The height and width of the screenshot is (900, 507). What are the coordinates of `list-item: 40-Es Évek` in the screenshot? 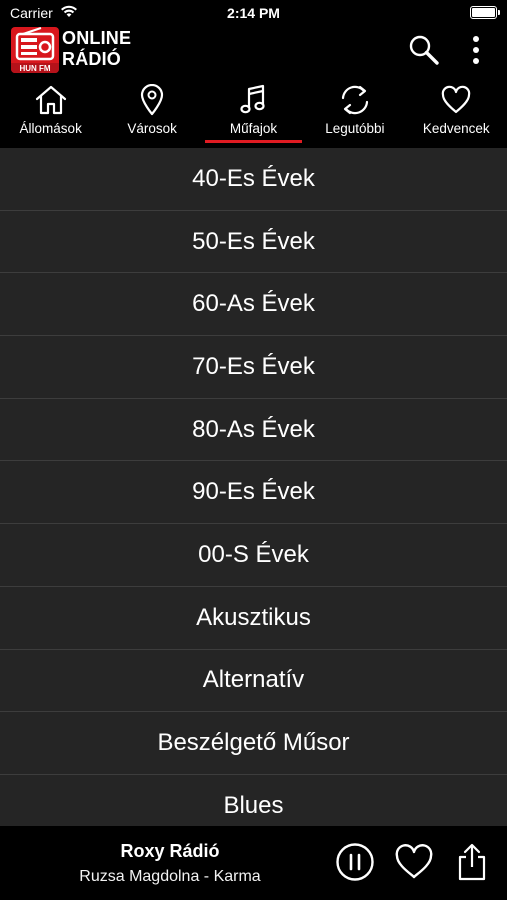 It's located at (253, 179).